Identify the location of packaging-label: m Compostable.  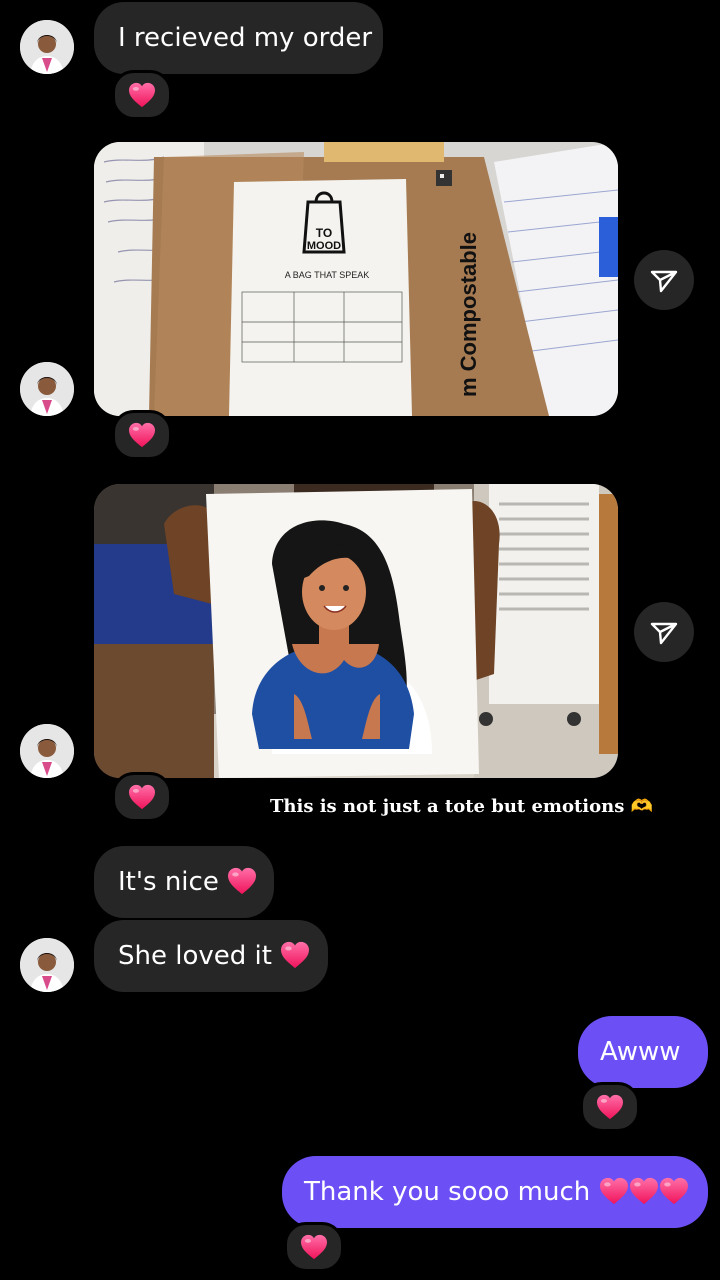
(468, 314).